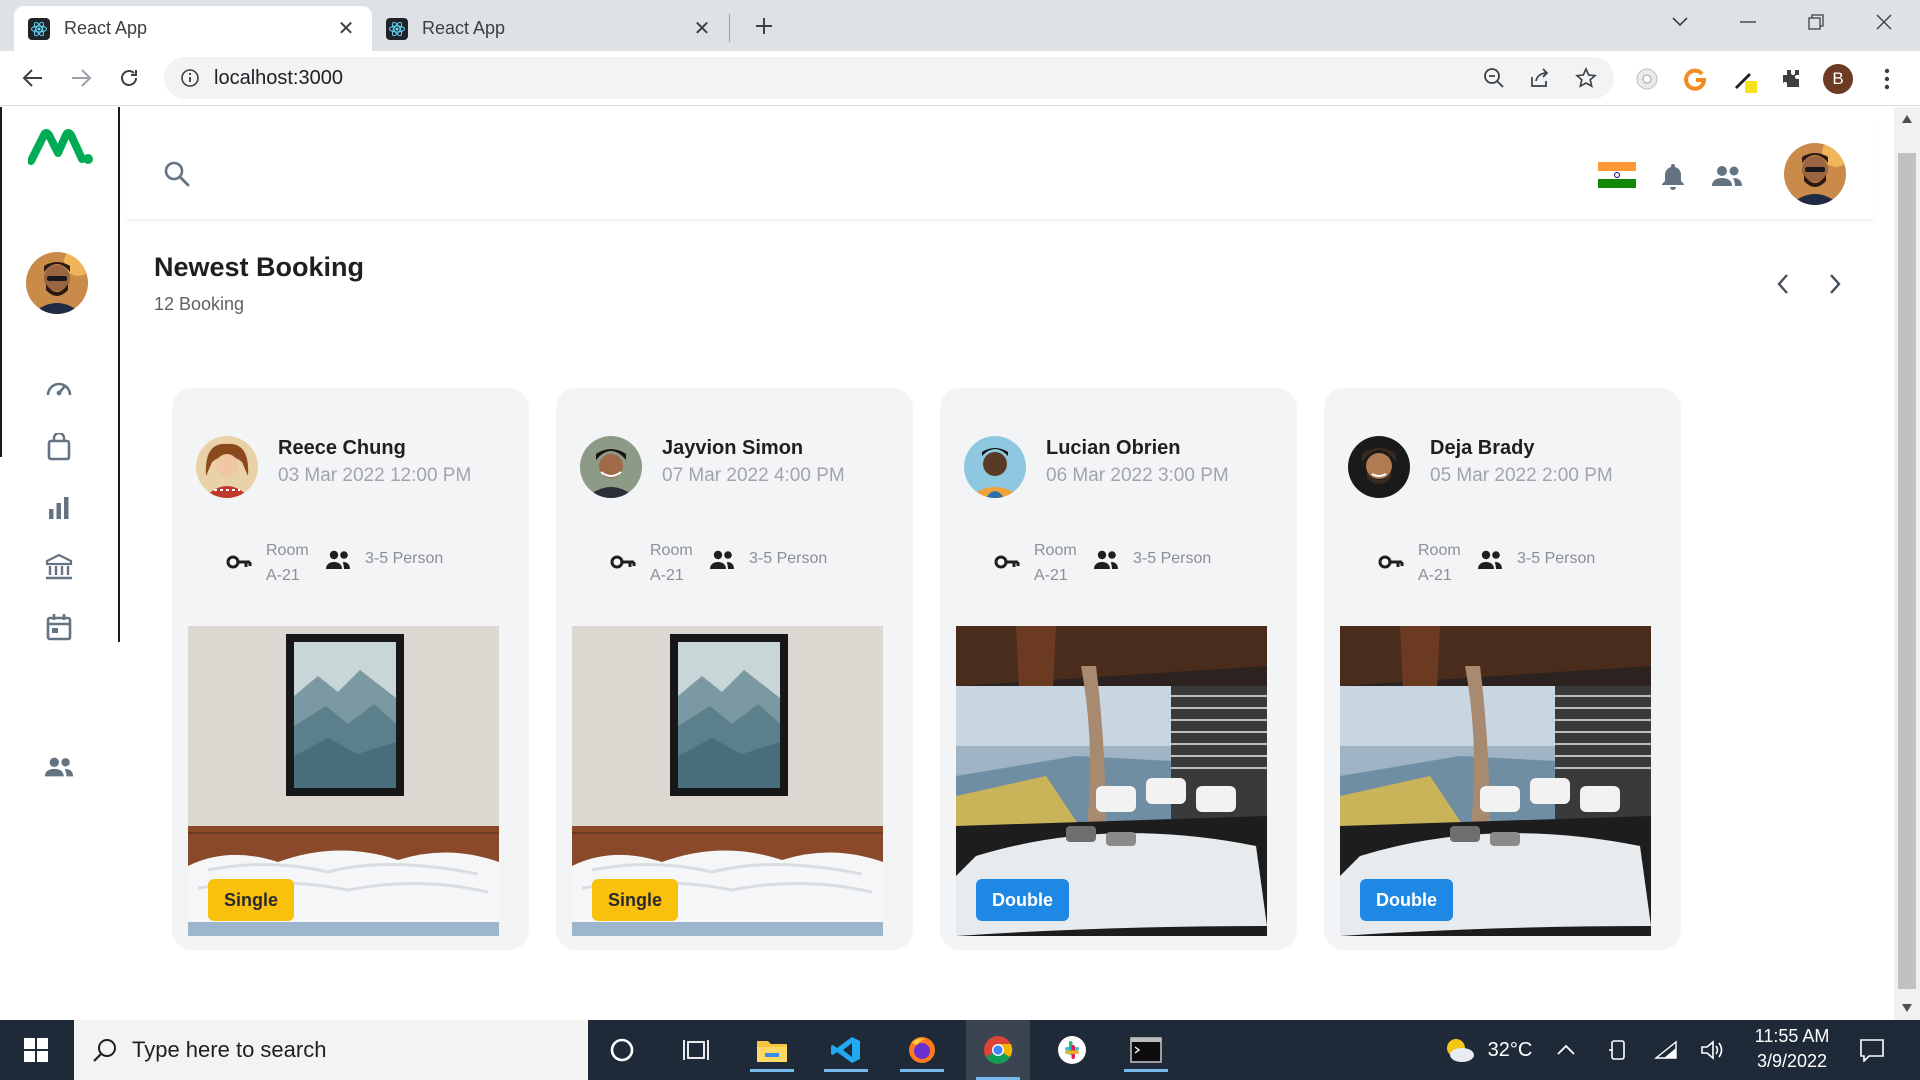 This screenshot has width=1920, height=1080. I want to click on wifi-icon, so click(1665, 1049).